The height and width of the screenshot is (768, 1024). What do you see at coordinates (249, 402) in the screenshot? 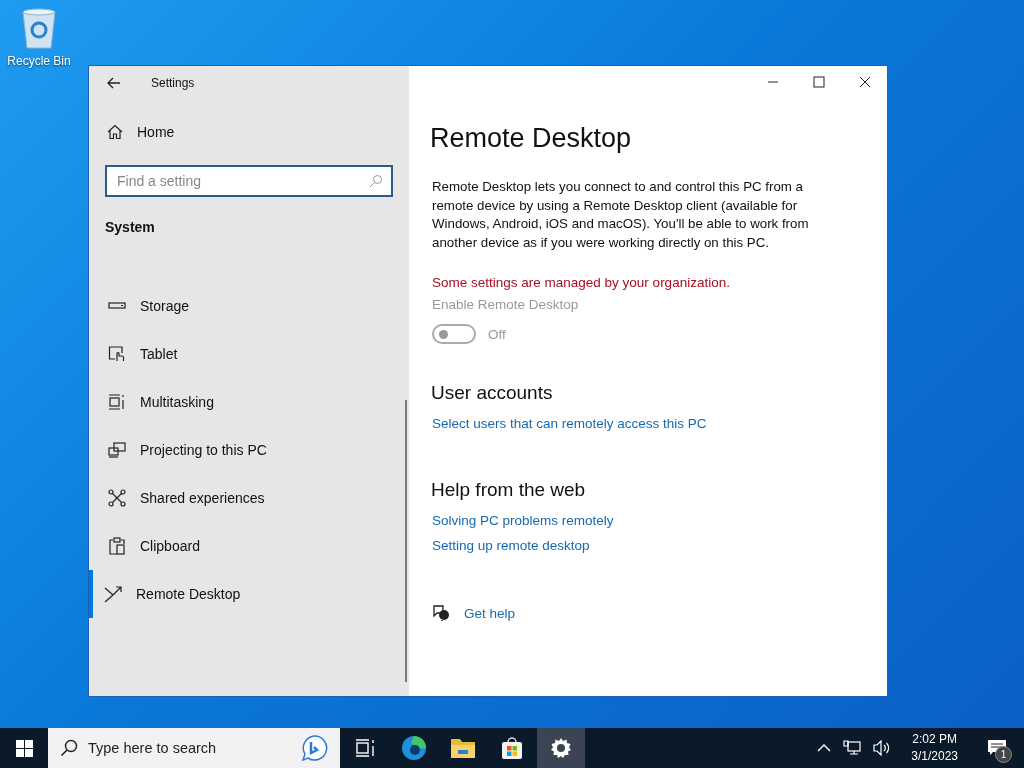
I see `nav-item: Multitasking` at bounding box center [249, 402].